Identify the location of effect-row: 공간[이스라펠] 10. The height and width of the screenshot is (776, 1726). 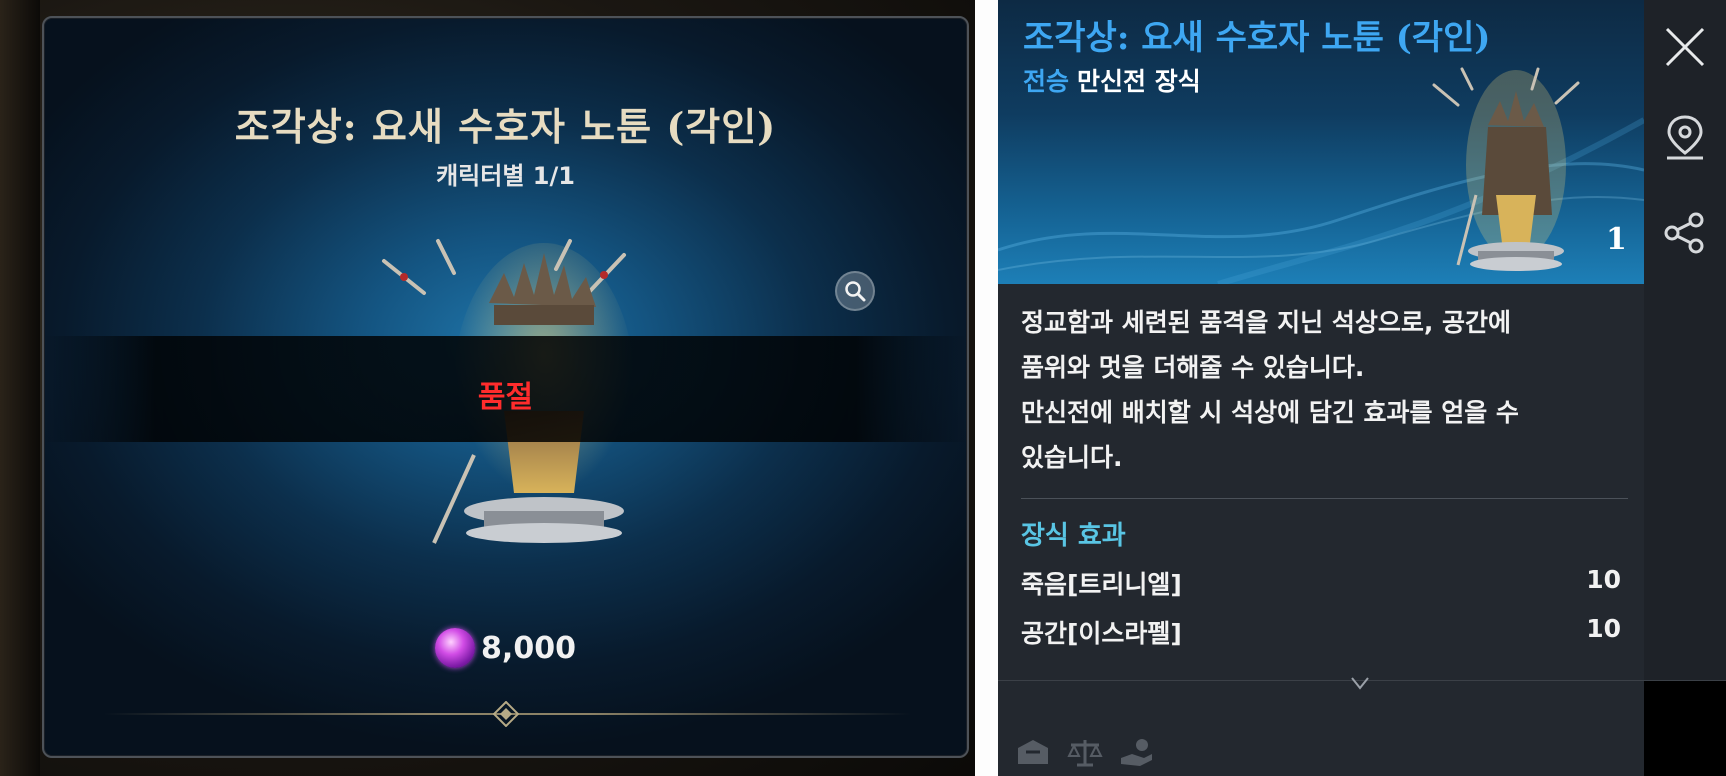
(1321, 632).